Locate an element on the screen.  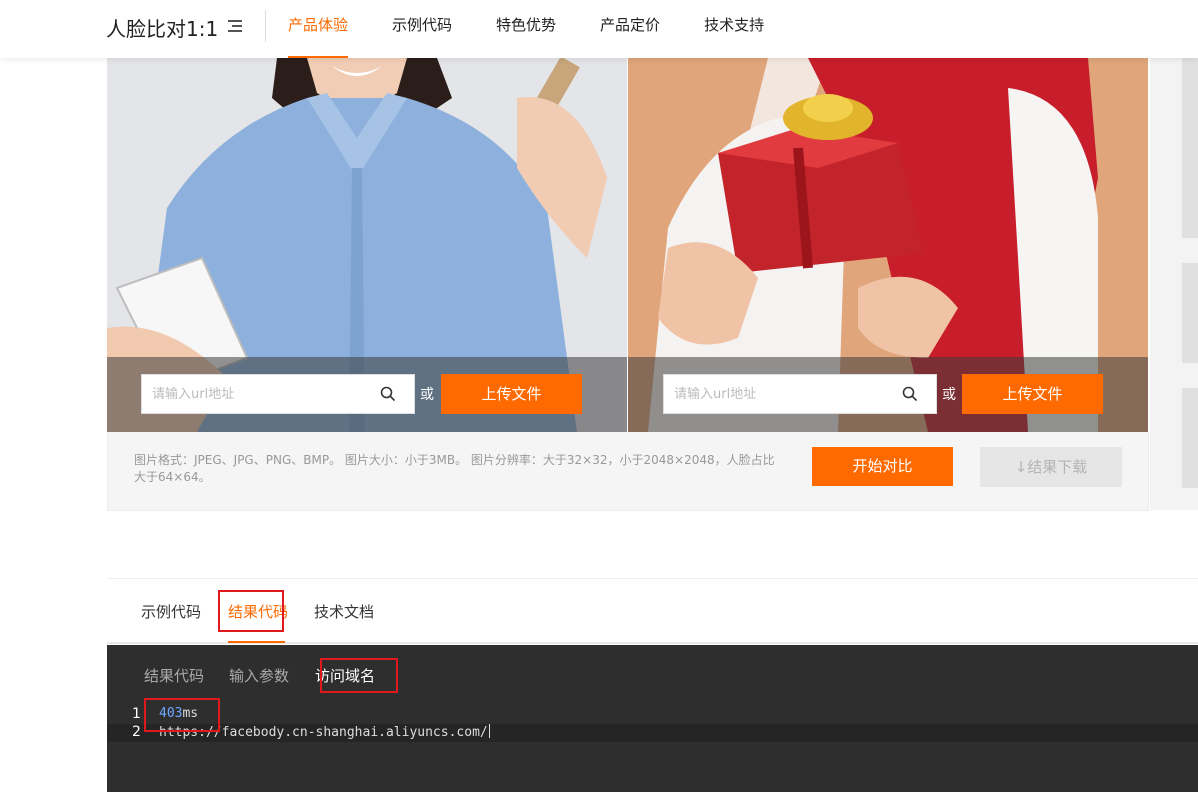
nav-product-experience: 产品体验 is located at coordinates (318, 29).